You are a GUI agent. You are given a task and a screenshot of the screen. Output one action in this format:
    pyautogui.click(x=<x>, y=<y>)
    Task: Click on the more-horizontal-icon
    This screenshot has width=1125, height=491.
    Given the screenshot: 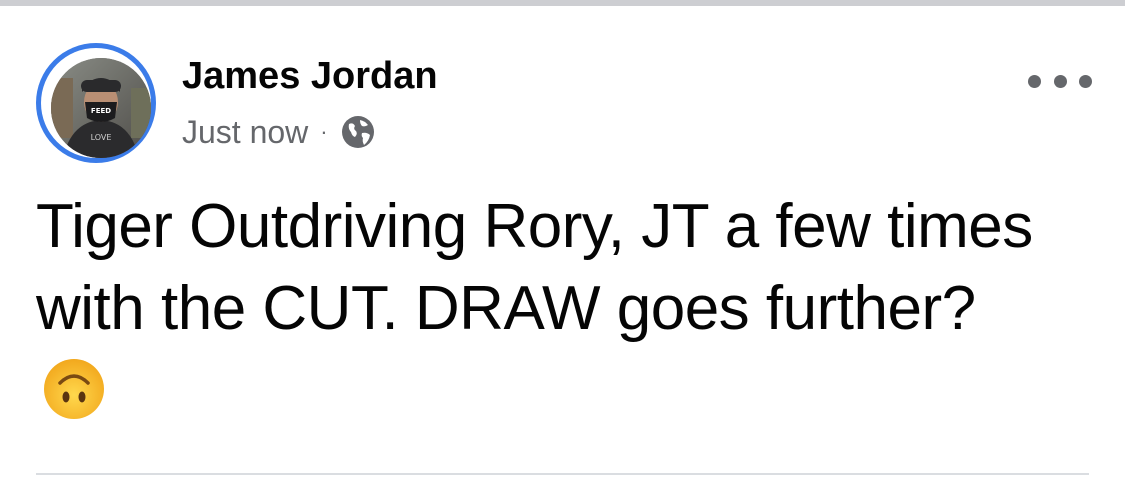 What is the action you would take?
    pyautogui.click(x=1034, y=81)
    